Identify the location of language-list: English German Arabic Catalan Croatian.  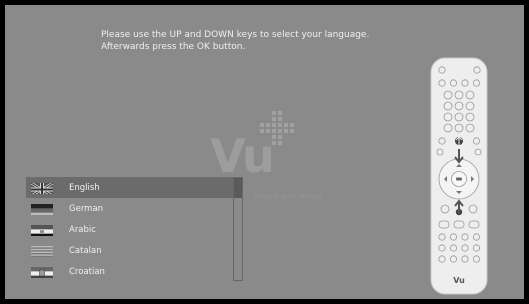
(129, 229).